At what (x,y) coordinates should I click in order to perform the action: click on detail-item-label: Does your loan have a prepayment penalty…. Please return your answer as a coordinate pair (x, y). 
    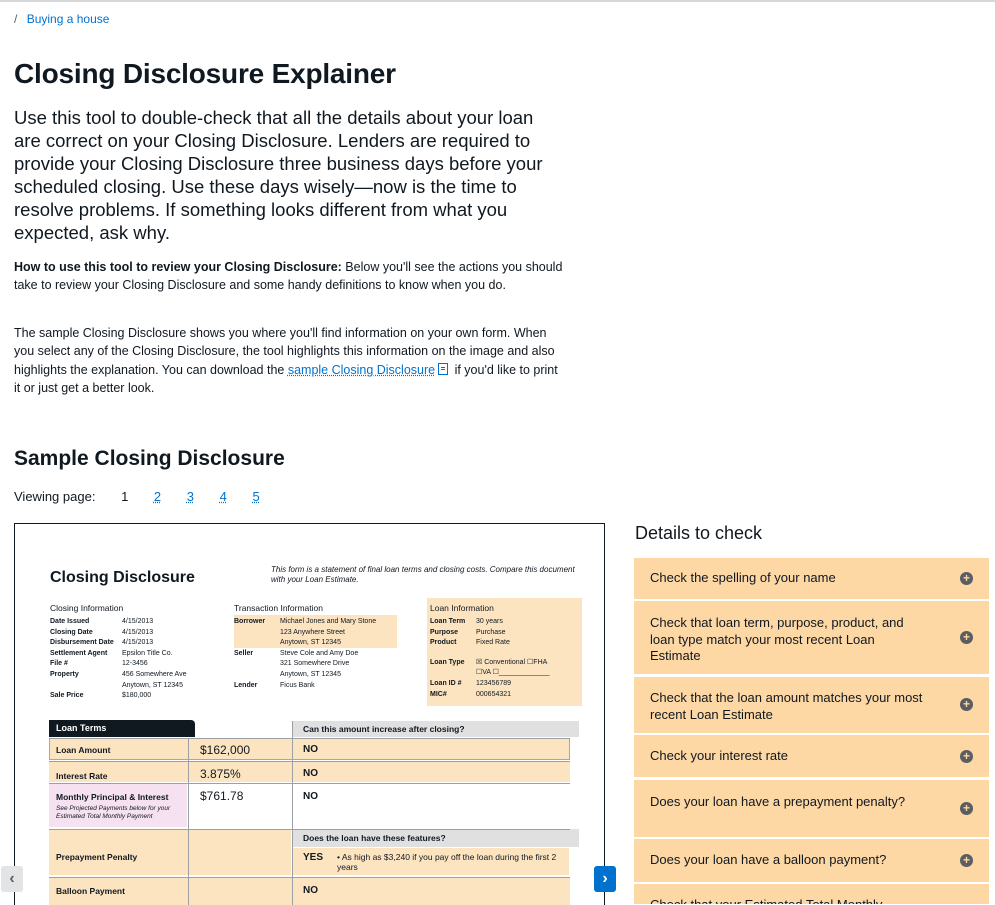
    Looking at the image, I should click on (778, 801).